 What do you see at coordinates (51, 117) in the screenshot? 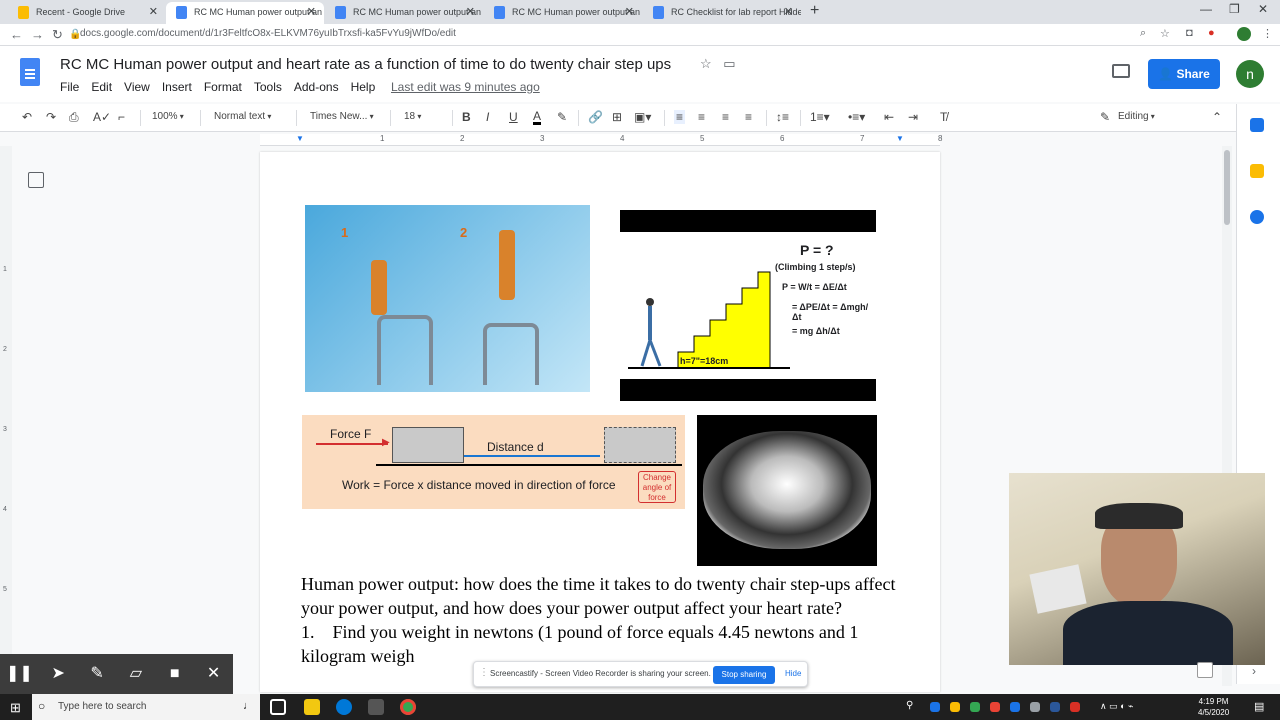
I see `redo-icon: ↷` at bounding box center [51, 117].